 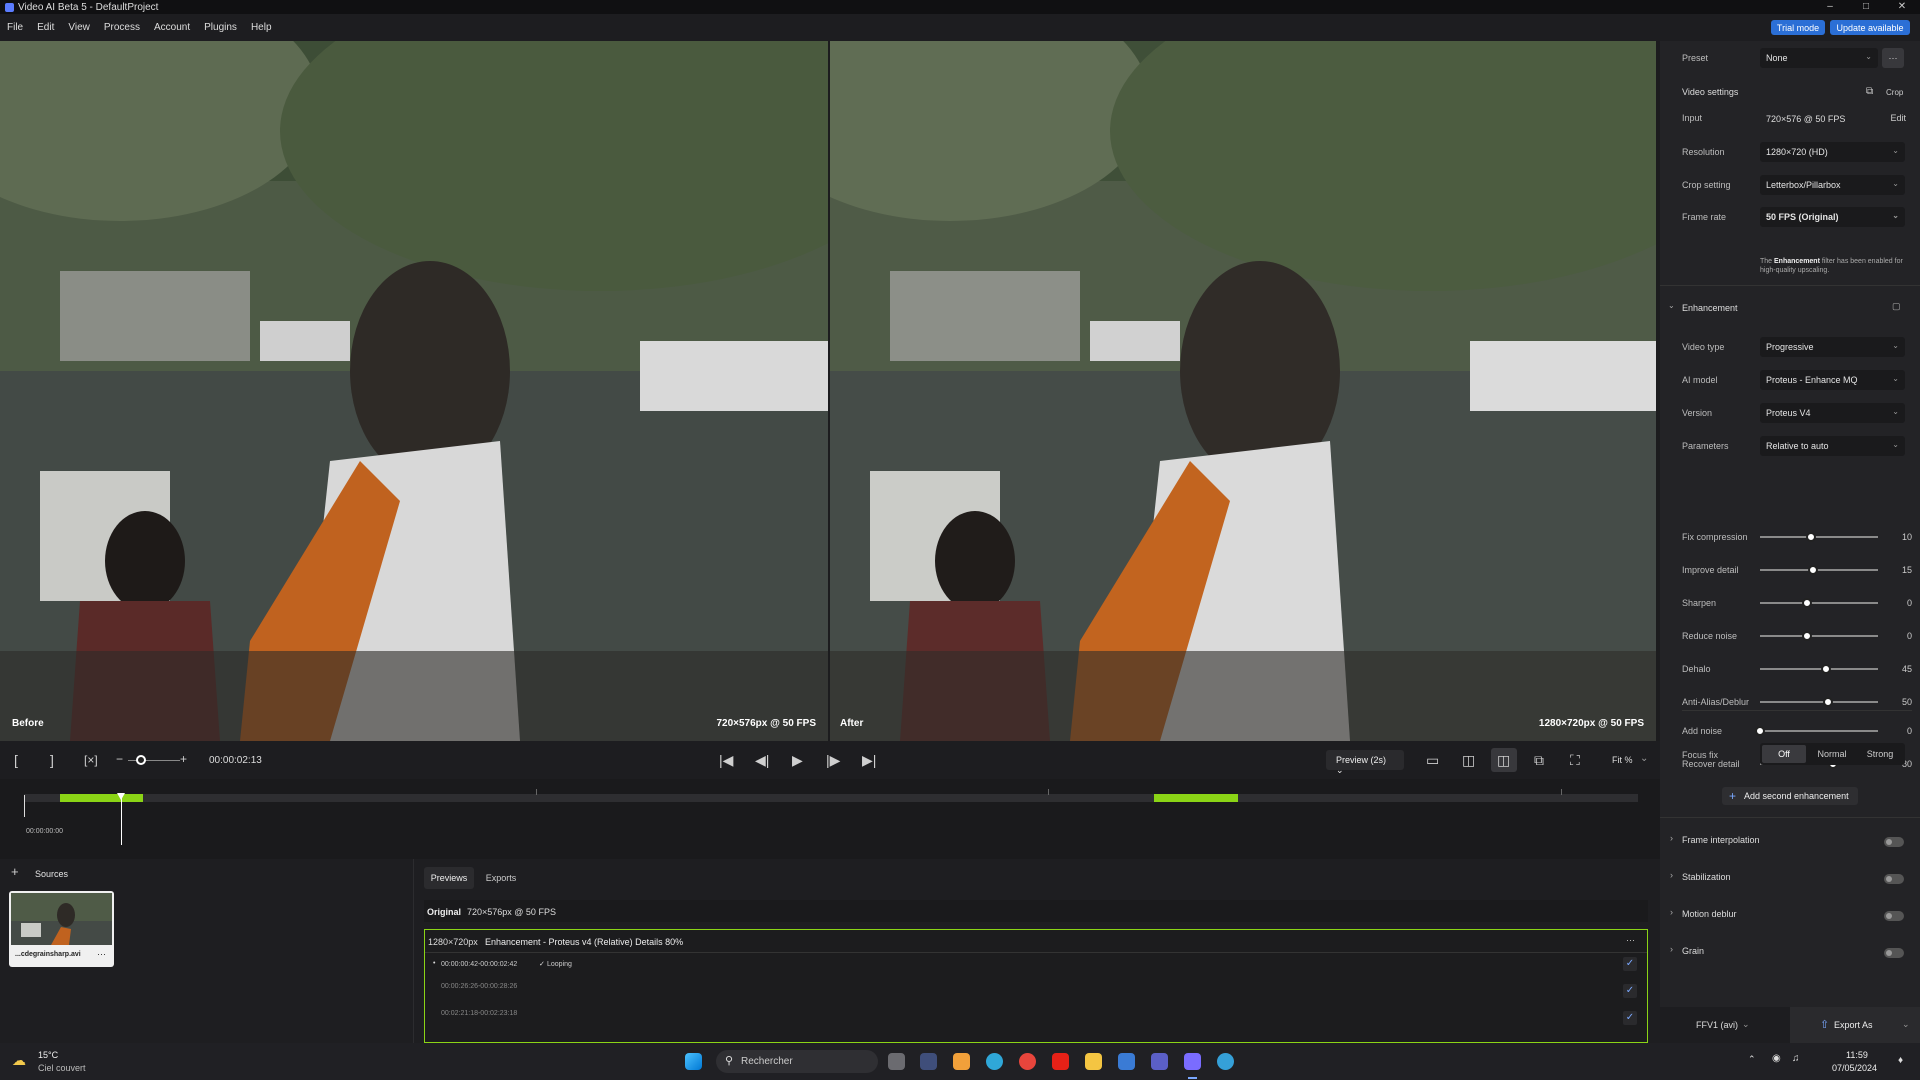 What do you see at coordinates (1060, 1061) in the screenshot?
I see `youtube-icon` at bounding box center [1060, 1061].